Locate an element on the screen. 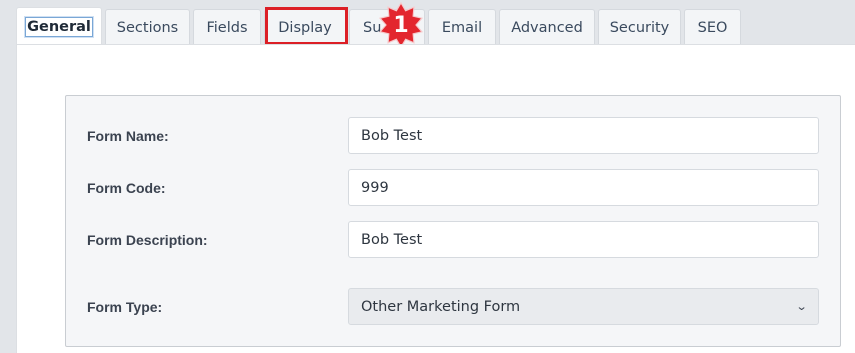 Image resolution: width=855 pixels, height=353 pixels. tab-submissions: Su is located at coordinates (387, 27).